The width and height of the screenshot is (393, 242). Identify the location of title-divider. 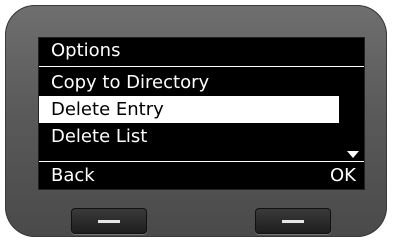
(201, 66).